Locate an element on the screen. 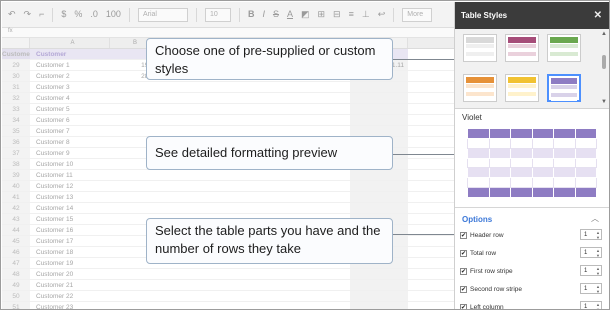 The image size is (610, 310). customer-cell: Customer 23 is located at coordinates (70, 305).